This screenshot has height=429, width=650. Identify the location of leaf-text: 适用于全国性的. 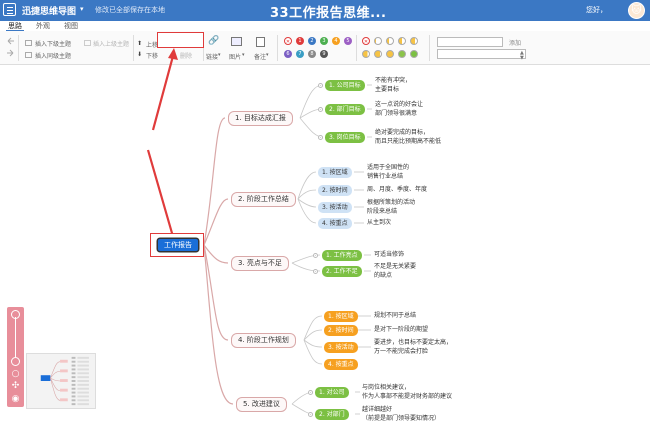
(388, 168).